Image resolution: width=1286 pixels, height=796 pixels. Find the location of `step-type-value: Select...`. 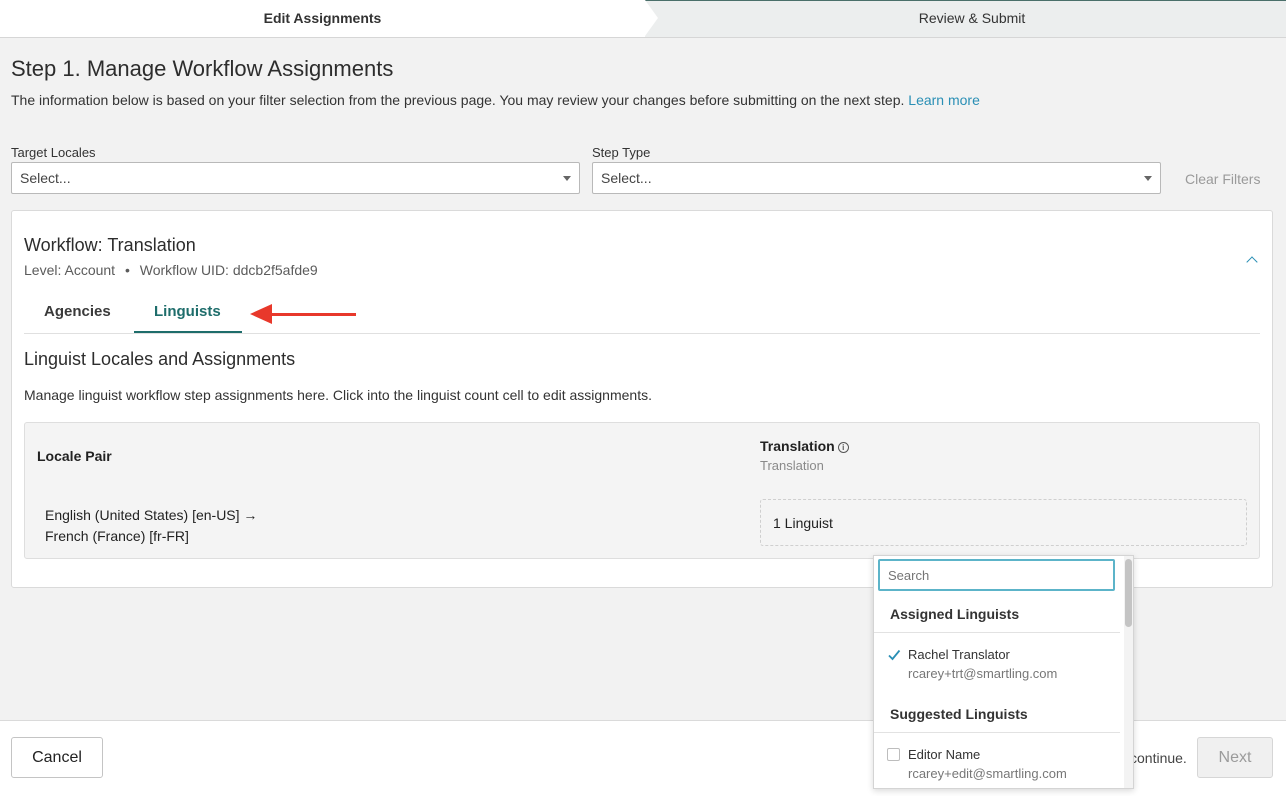

step-type-value: Select... is located at coordinates (626, 178).